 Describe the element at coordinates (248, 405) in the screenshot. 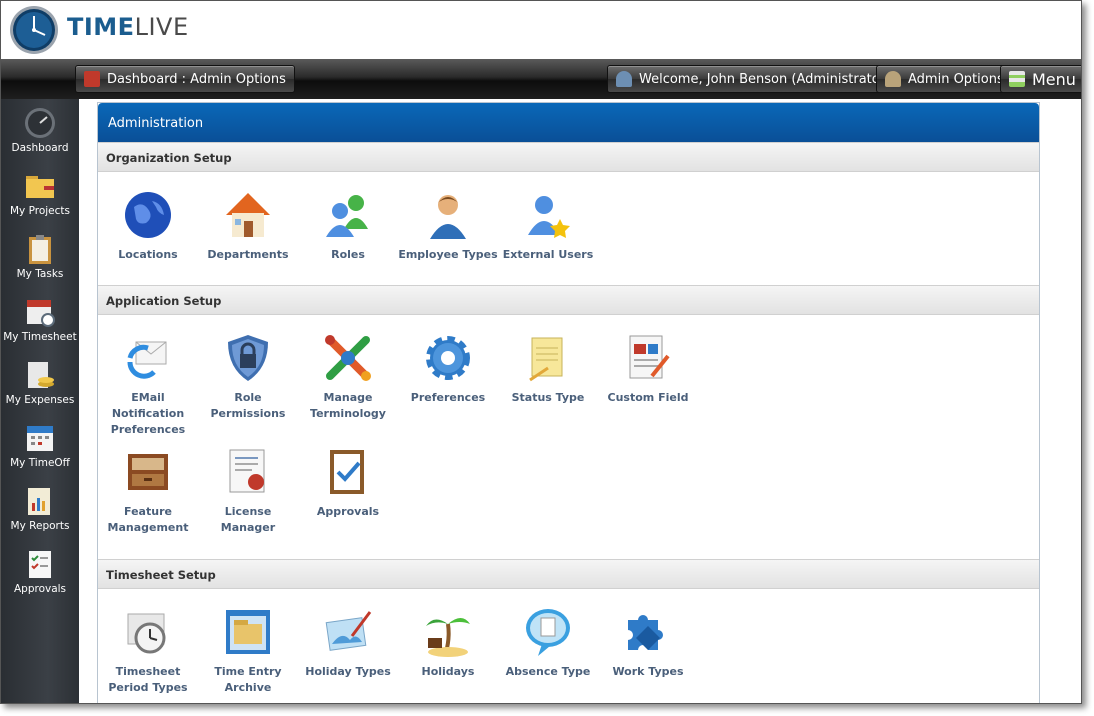

I see `item-label: Role Permissions` at that location.